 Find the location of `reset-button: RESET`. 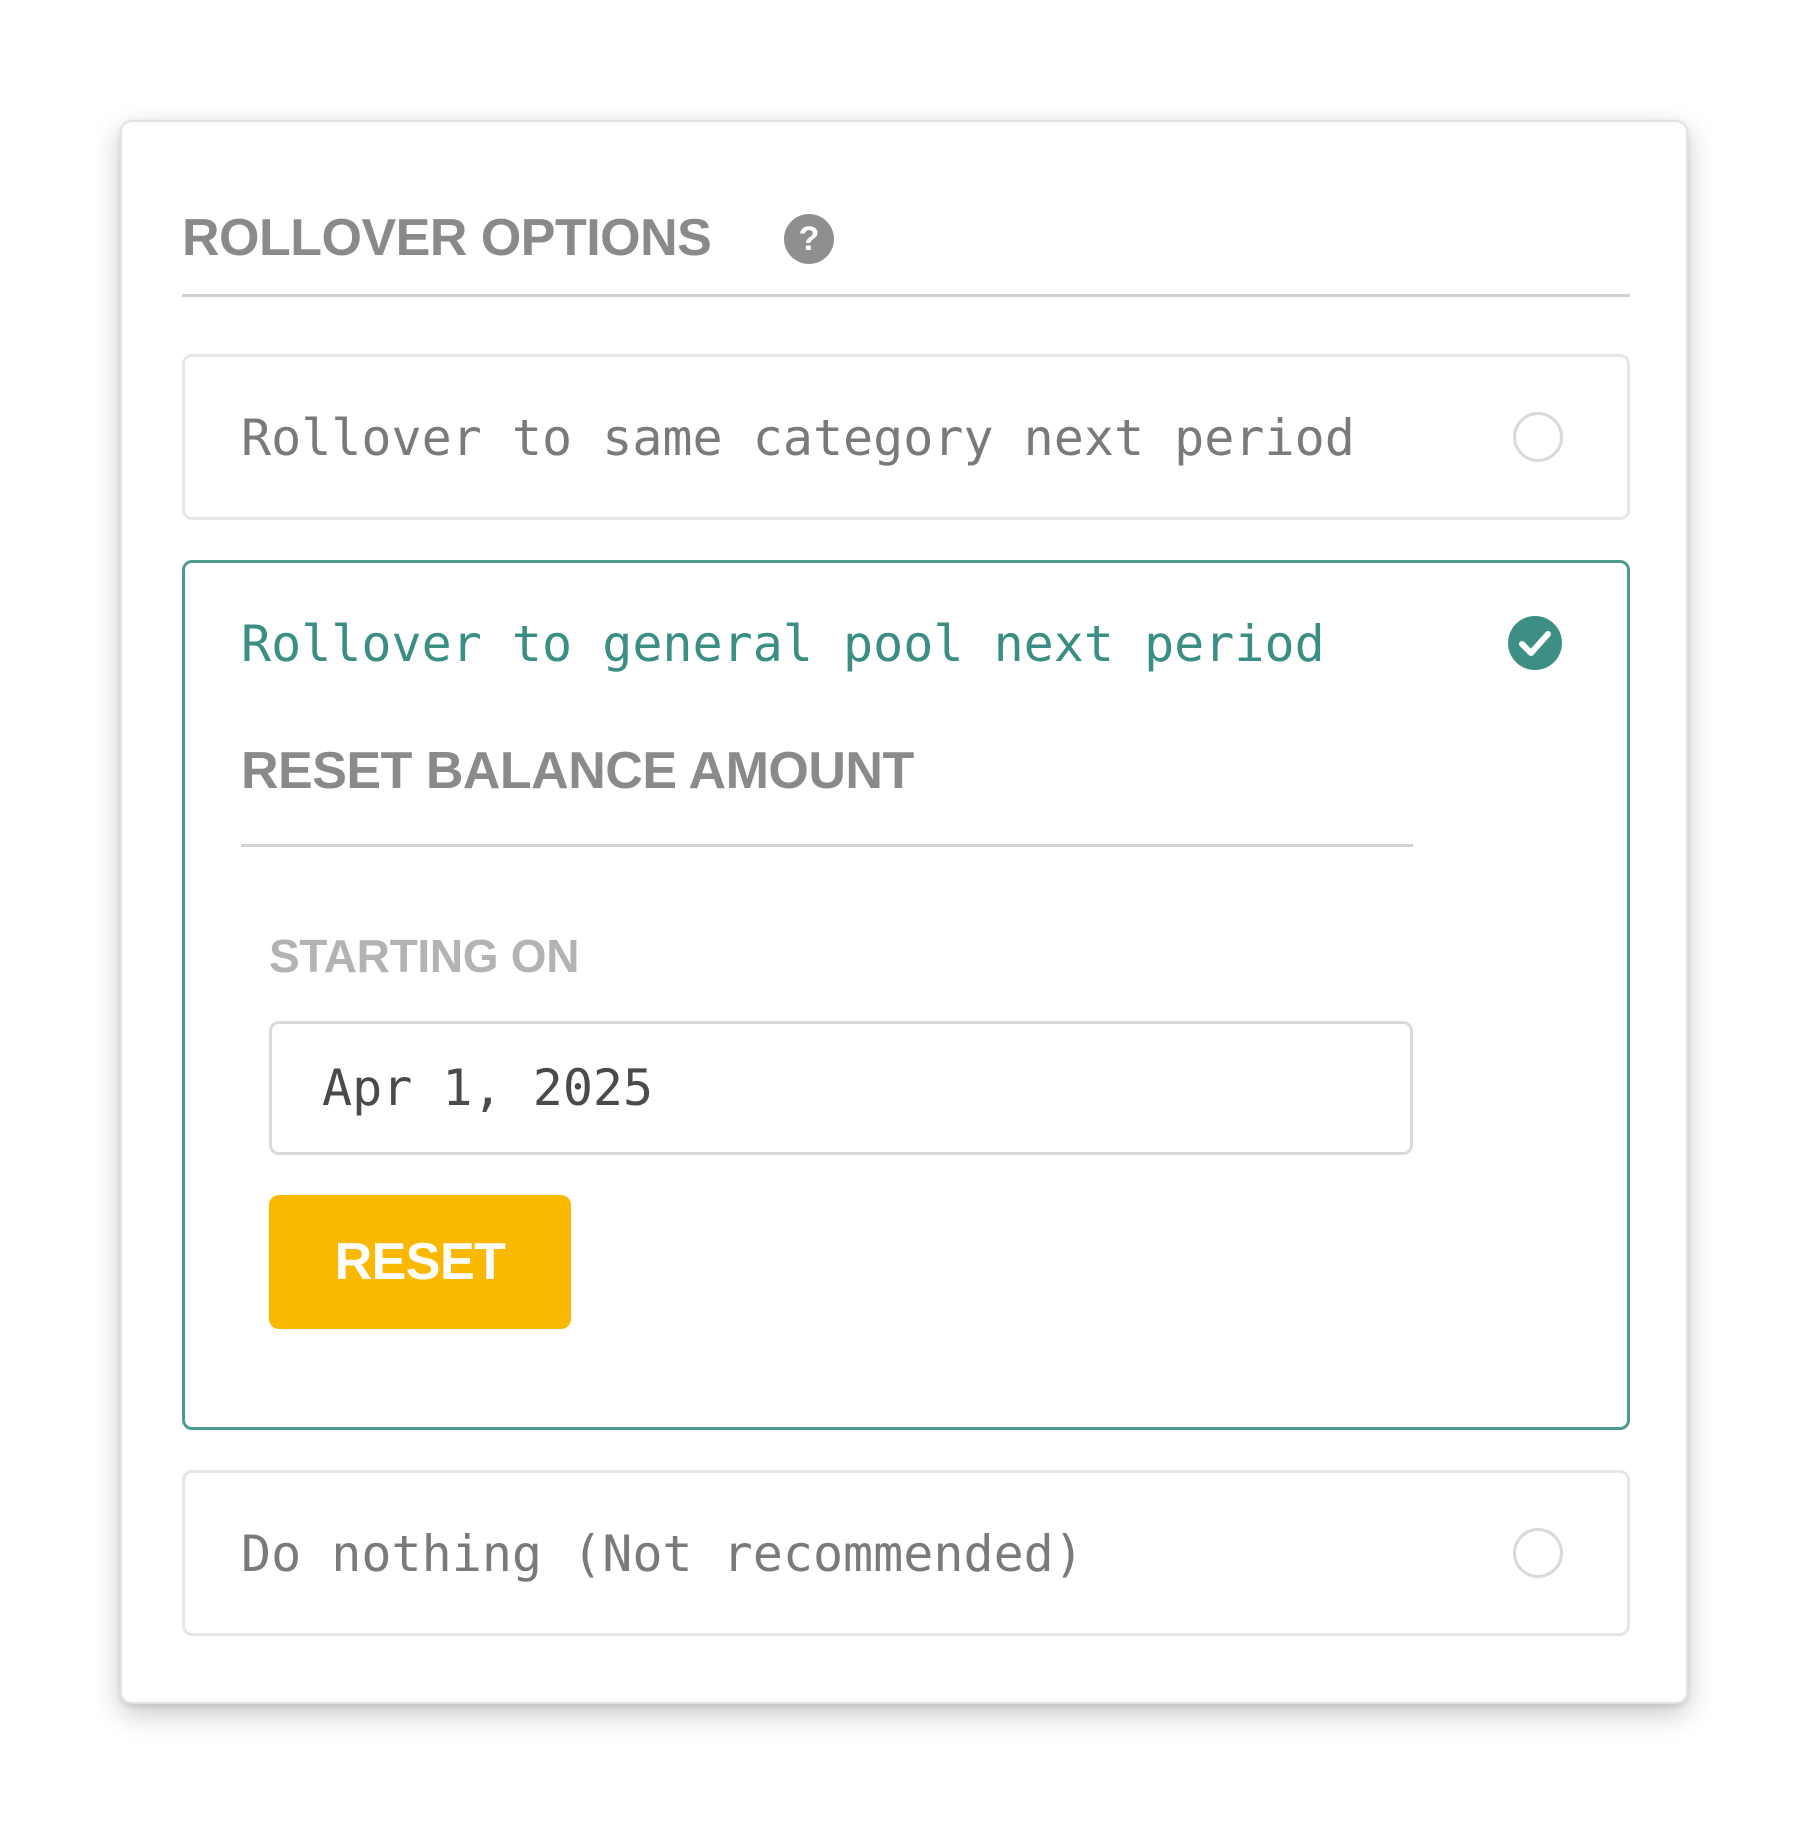

reset-button: RESET is located at coordinates (420, 1262).